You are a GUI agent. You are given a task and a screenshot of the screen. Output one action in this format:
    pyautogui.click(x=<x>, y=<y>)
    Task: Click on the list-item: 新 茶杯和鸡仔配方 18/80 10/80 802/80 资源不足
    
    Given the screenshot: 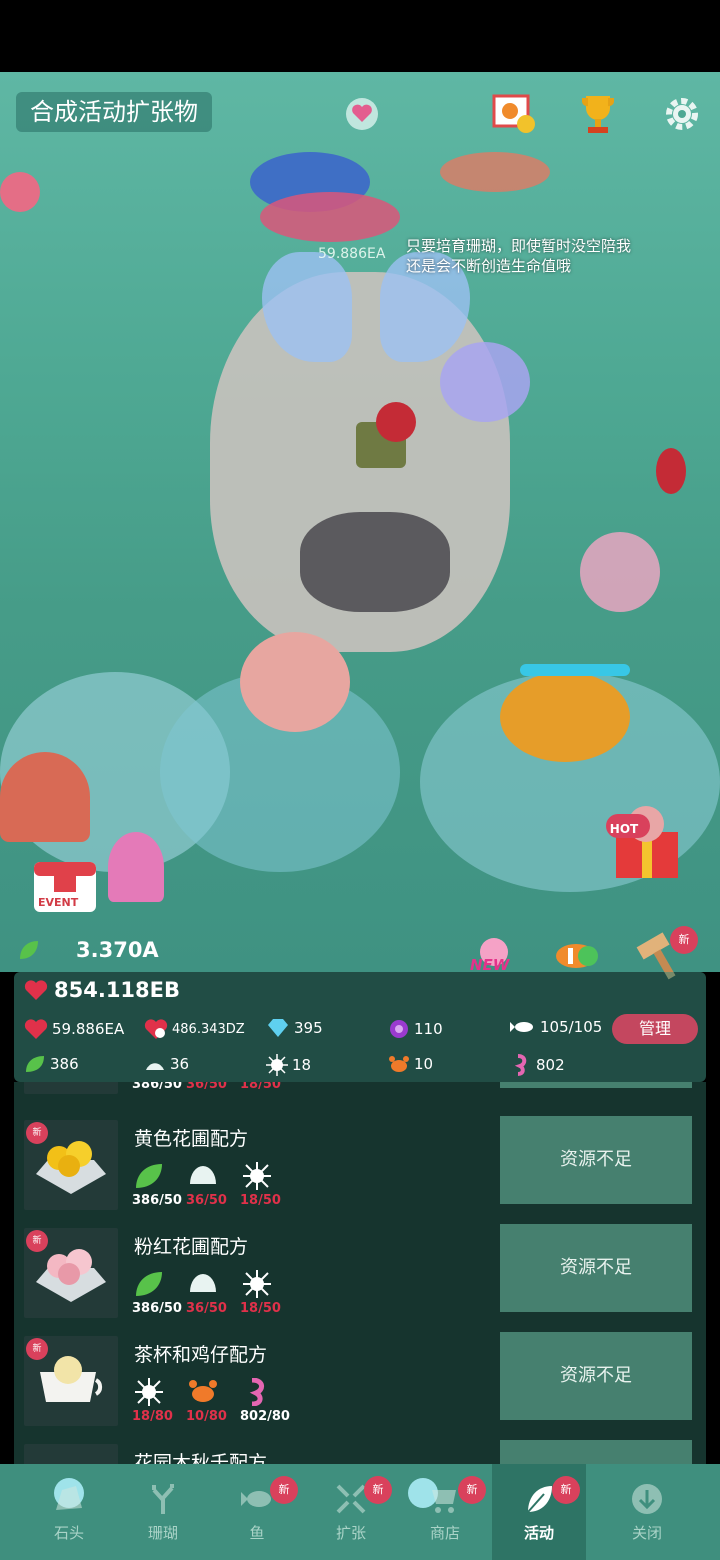 What is the action you would take?
    pyautogui.click(x=360, y=1382)
    